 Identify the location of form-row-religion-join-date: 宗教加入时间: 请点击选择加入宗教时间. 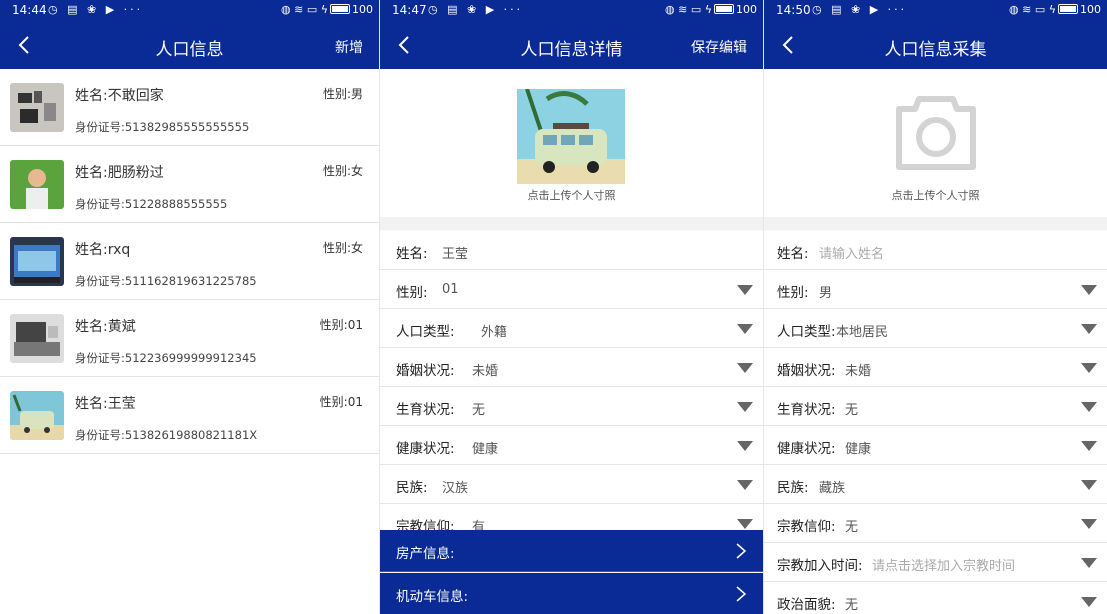
(935, 562).